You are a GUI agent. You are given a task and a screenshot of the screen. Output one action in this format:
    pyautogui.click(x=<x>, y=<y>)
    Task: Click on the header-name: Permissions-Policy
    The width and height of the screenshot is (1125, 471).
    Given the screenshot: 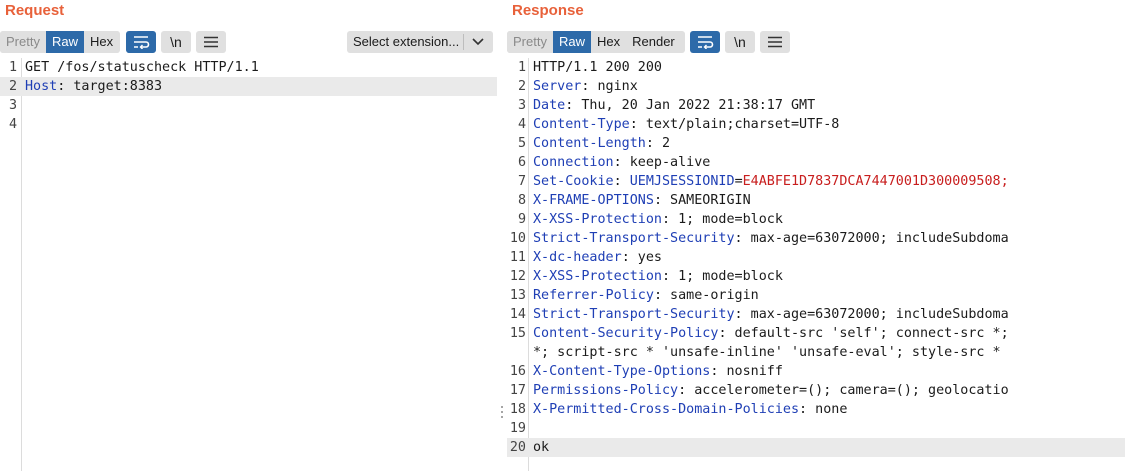 What is the action you would take?
    pyautogui.click(x=606, y=390)
    